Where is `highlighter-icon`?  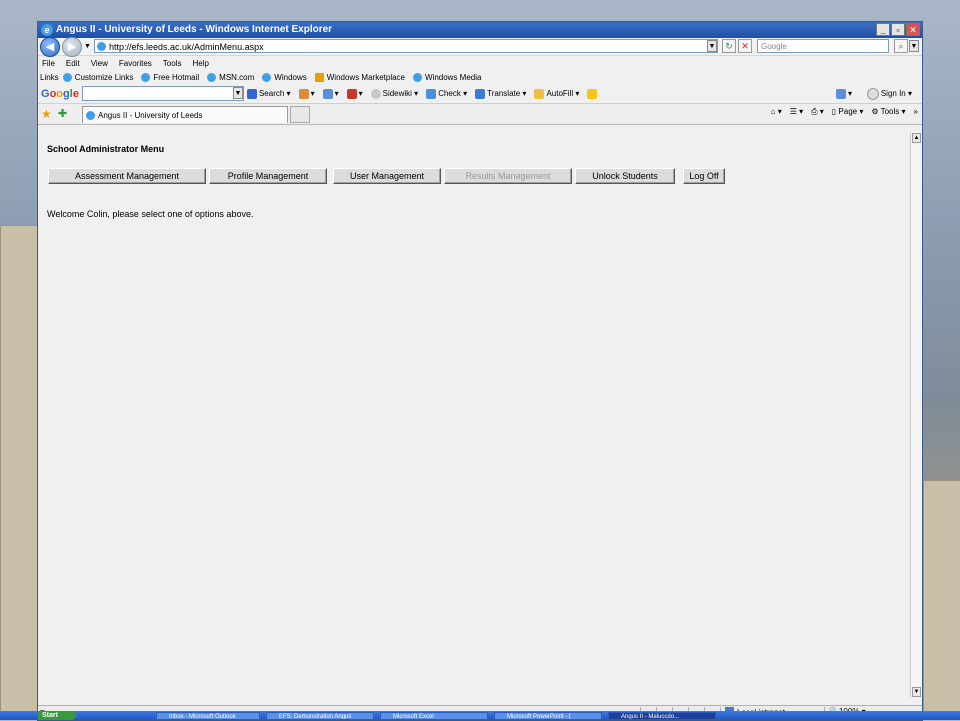
highlighter-icon is located at coordinates (592, 93).